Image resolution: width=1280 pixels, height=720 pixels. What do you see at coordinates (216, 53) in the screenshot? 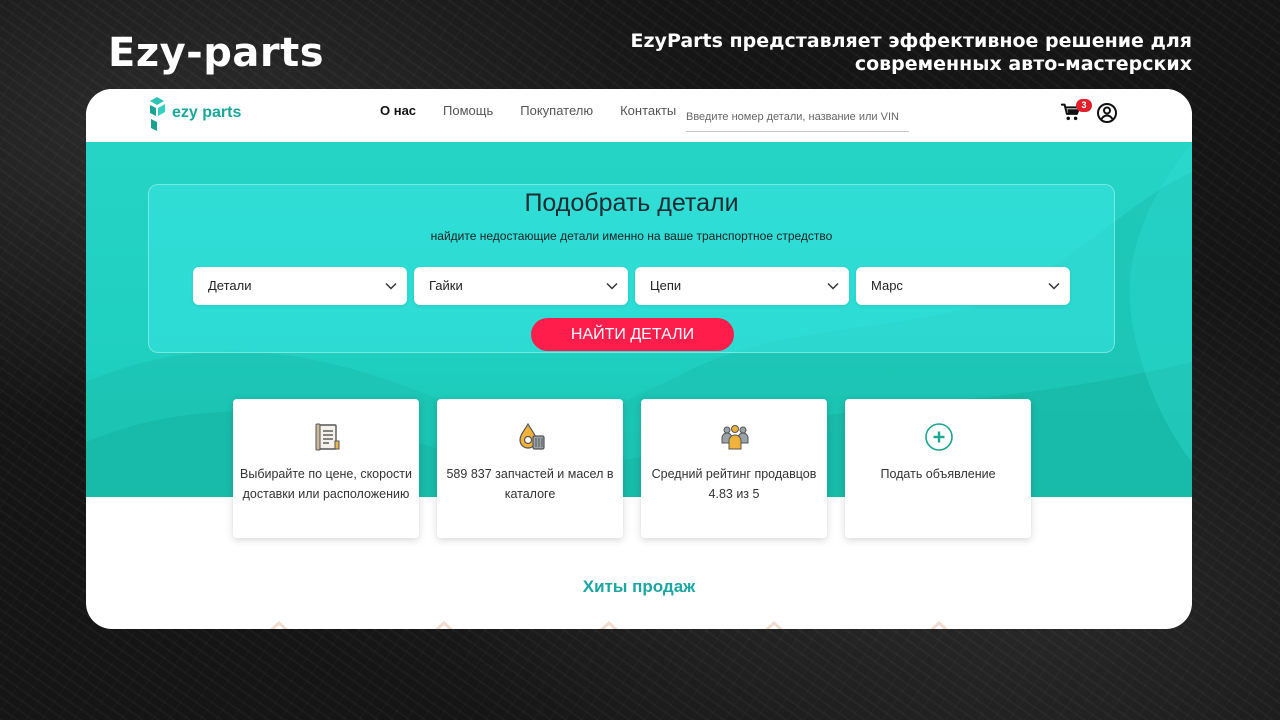
I see `slide-title: Ezy-parts` at bounding box center [216, 53].